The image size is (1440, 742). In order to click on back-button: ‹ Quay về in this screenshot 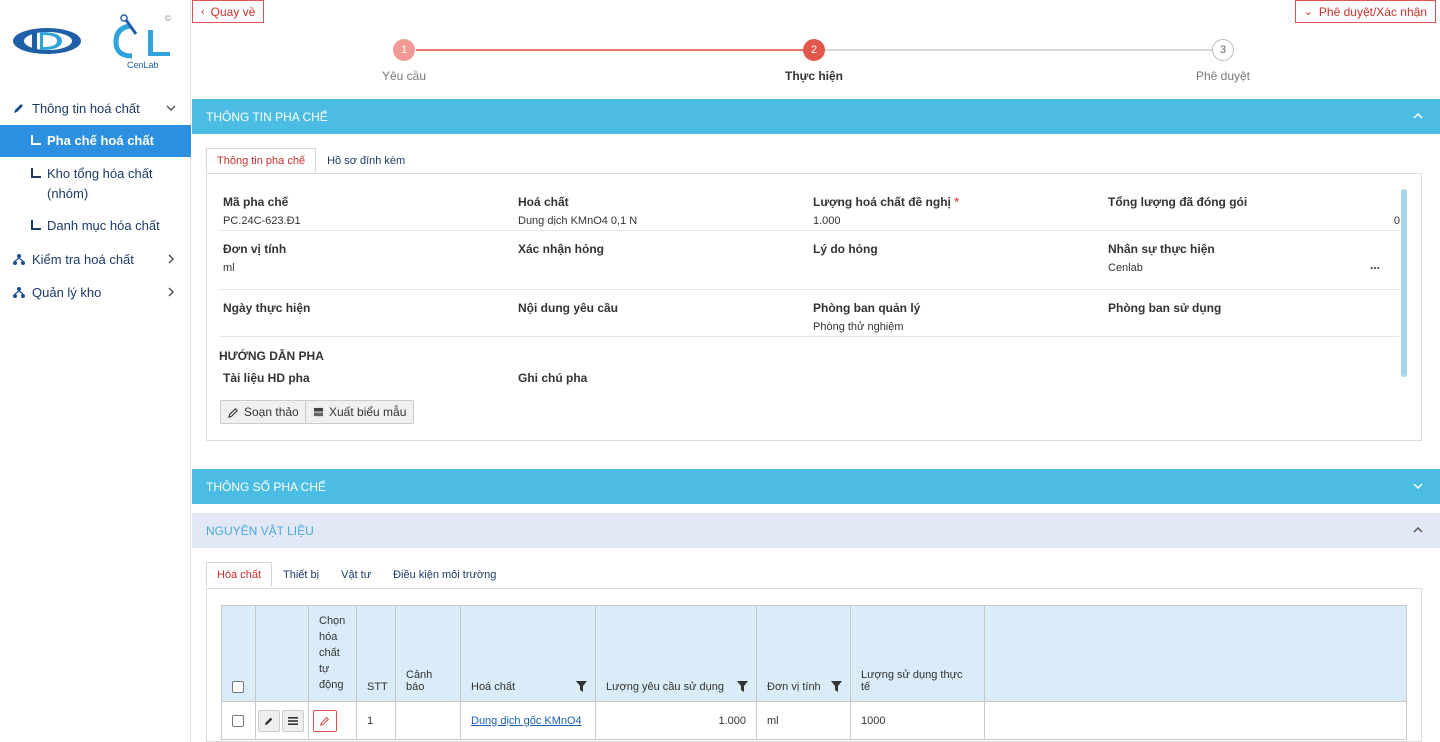, I will do `click(228, 11)`.